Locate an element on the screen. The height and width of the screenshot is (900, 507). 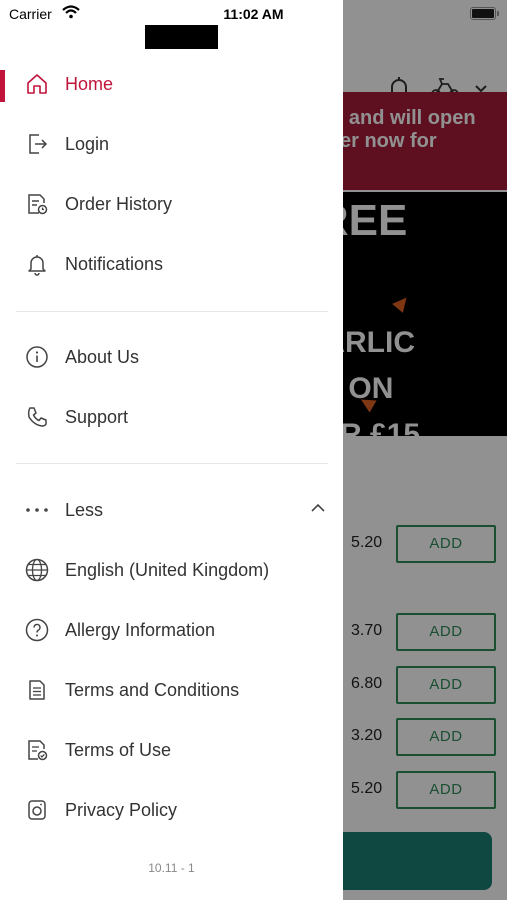
menu-item-allergy-information: Allergy Information is located at coordinates (171, 630).